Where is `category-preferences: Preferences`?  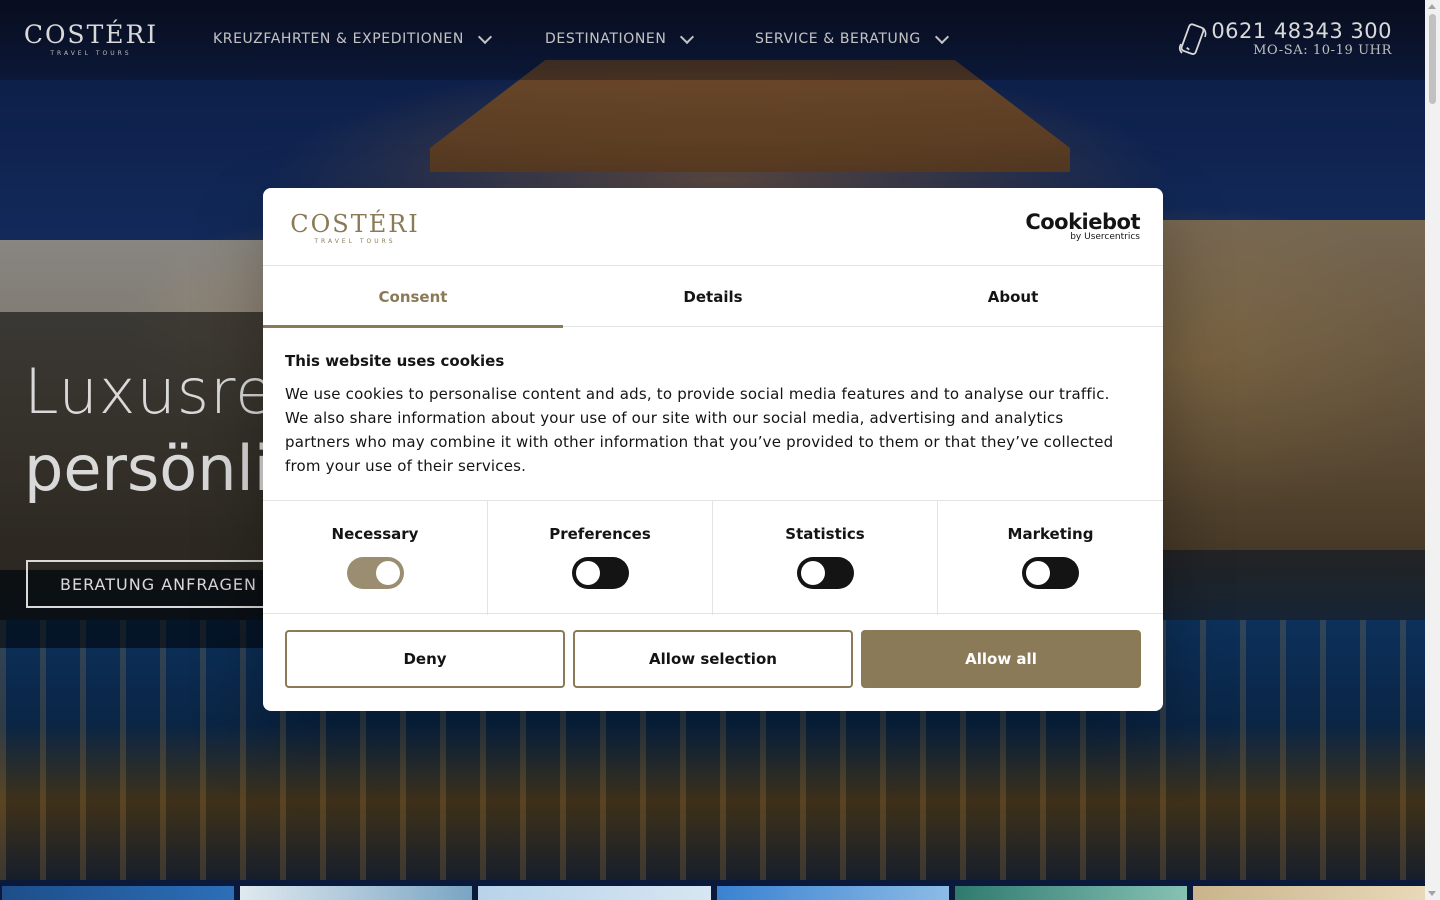
category-preferences: Preferences is located at coordinates (600, 558).